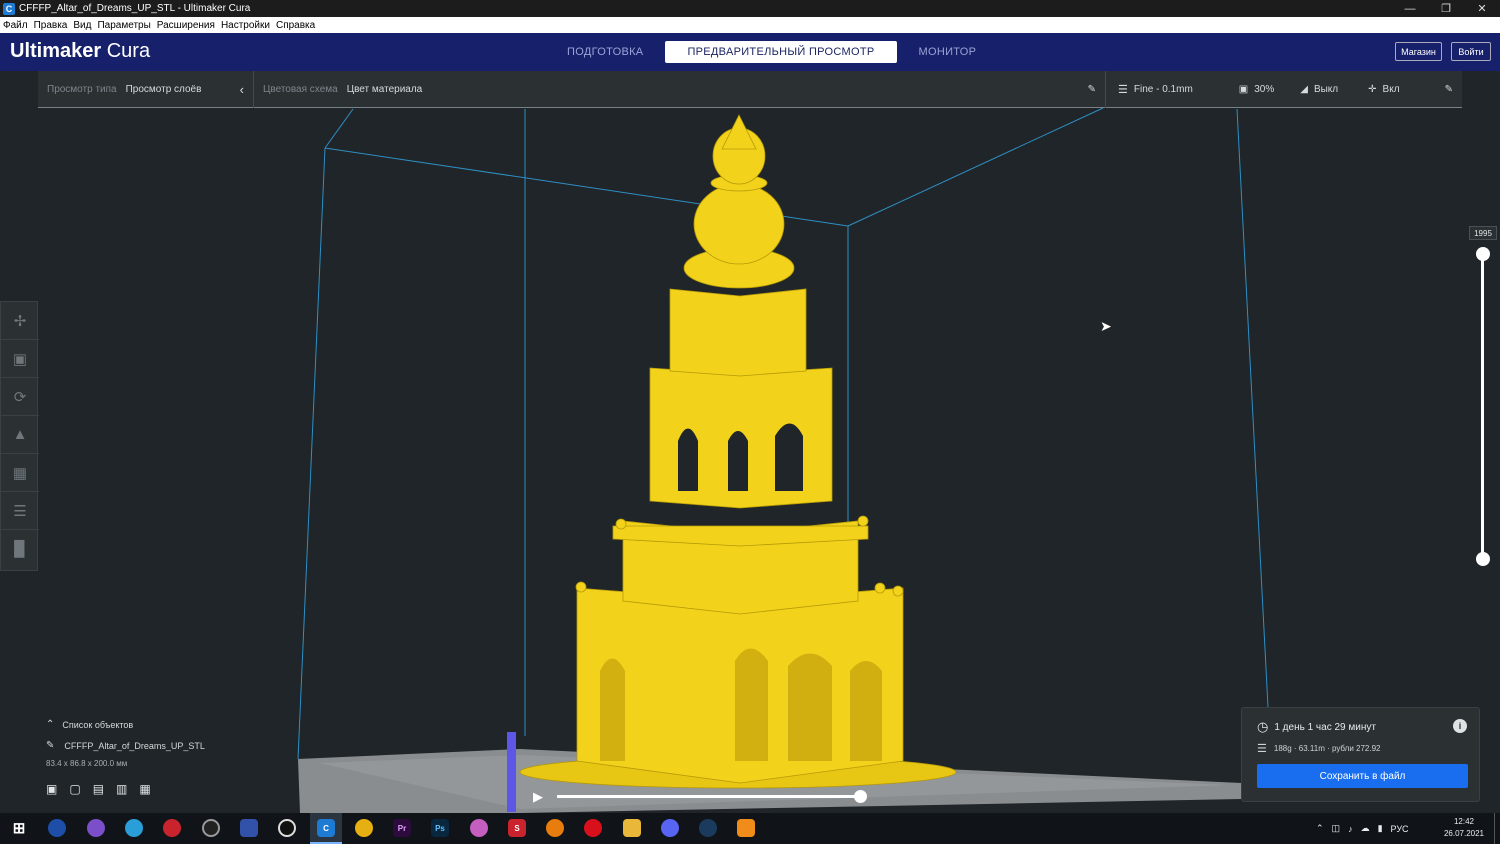 The image size is (1500, 844). Describe the element at coordinates (1365, 828) in the screenshot. I see `cloud-icon: ☁` at that location.